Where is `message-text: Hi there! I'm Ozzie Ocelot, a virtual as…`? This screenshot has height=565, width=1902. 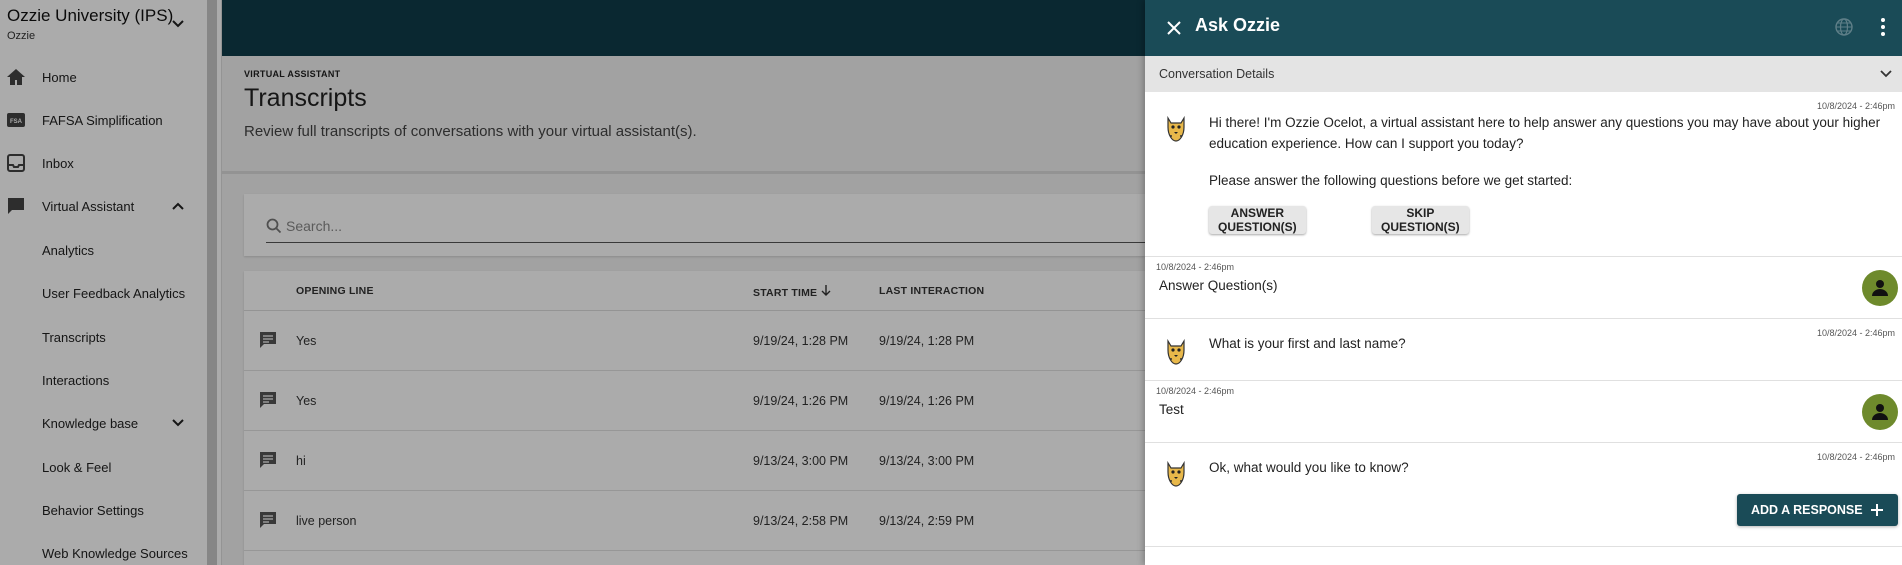
message-text: Hi there! I'm Ozzie Ocelot, a virtual as… is located at coordinates (1545, 133).